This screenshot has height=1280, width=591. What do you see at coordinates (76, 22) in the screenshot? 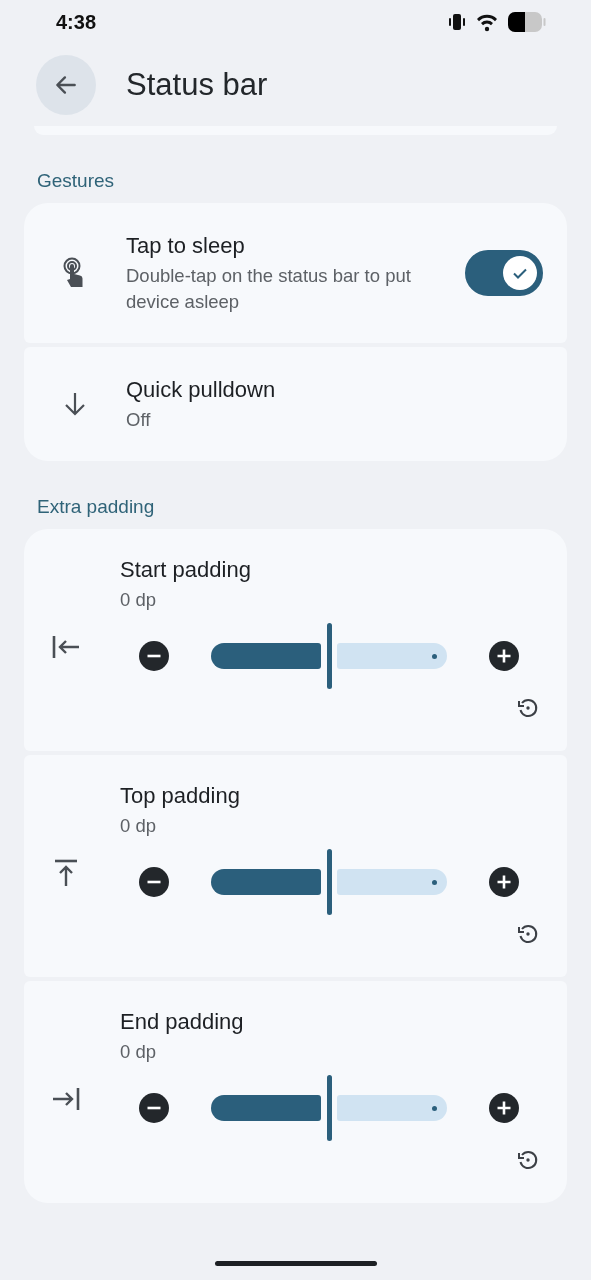
I see `status-time: 4:38` at bounding box center [76, 22].